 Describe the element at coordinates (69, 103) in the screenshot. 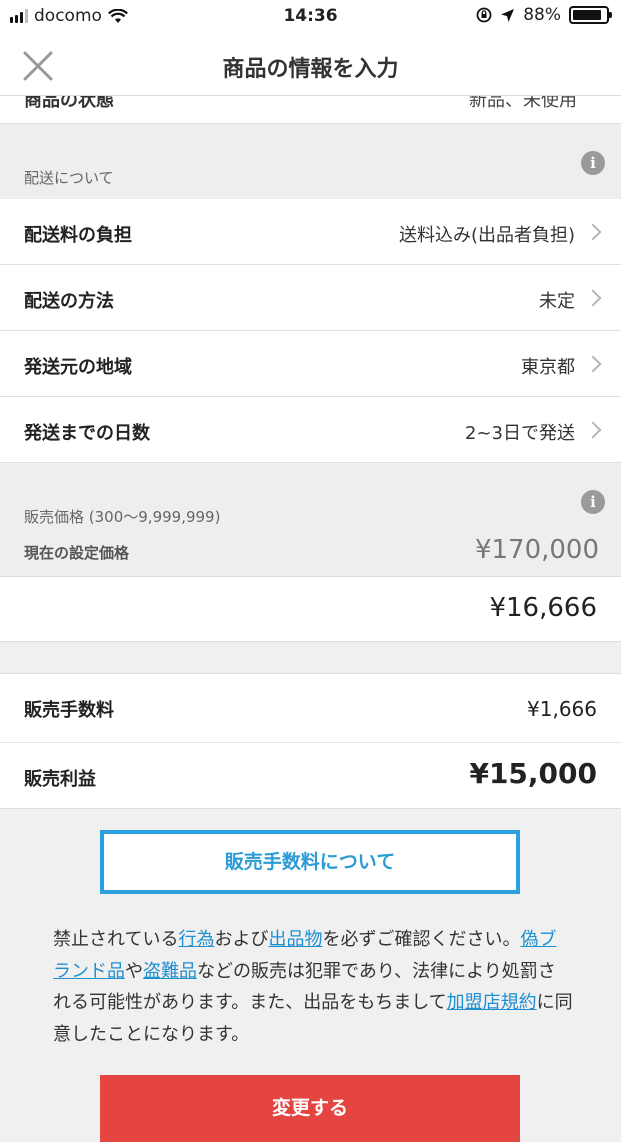

I see `condition-label: 商品の状態` at that location.